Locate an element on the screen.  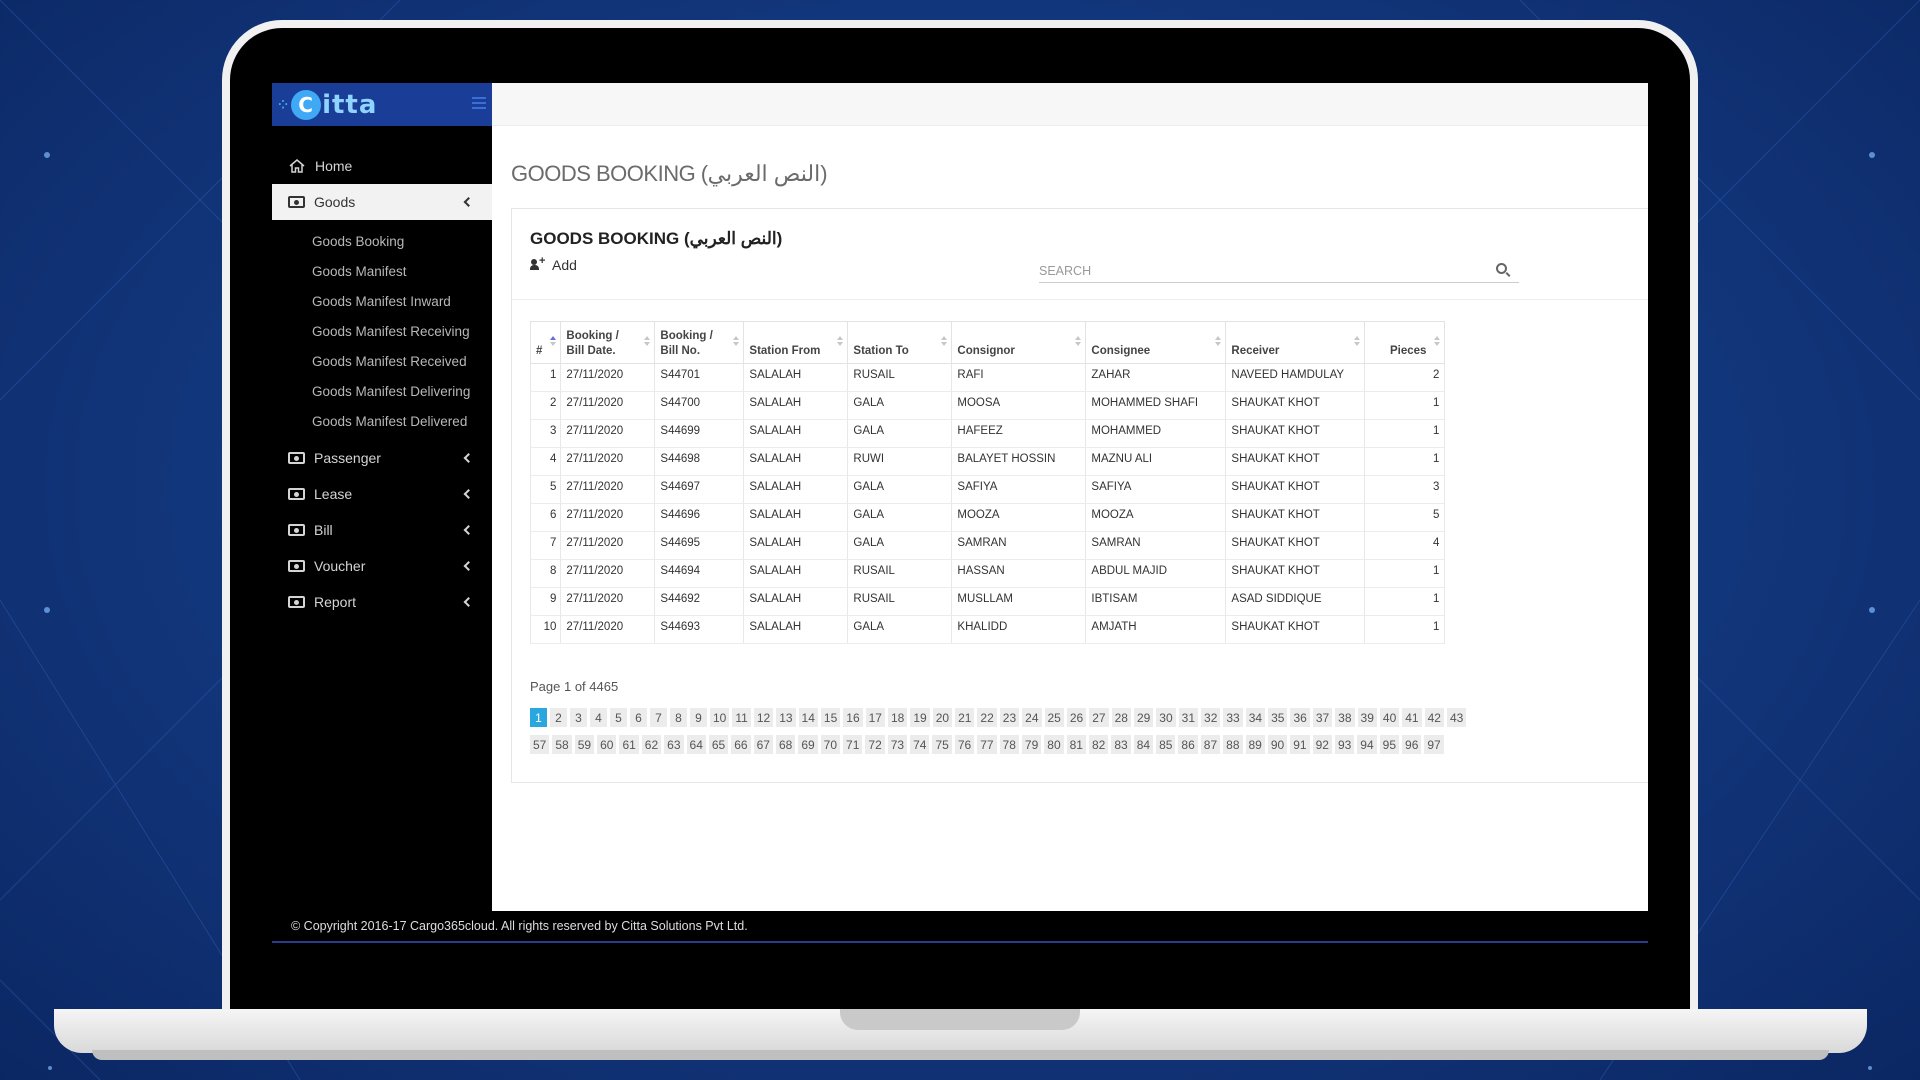
page-button: 31 is located at coordinates (1188, 717).